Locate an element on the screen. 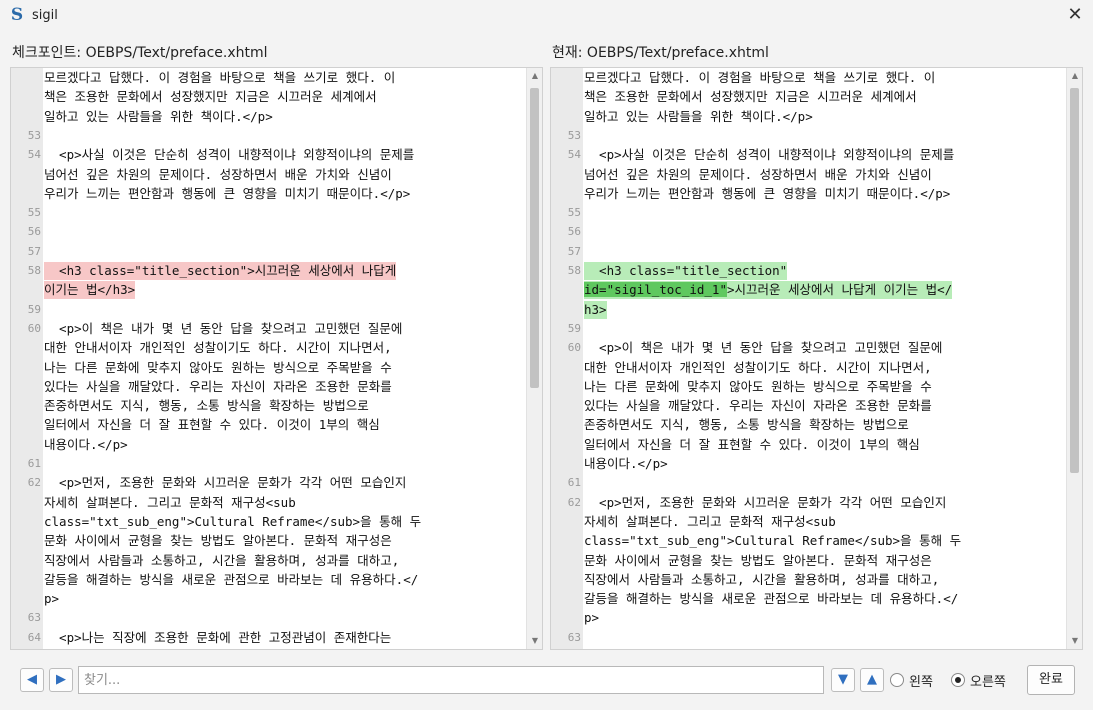 The width and height of the screenshot is (1093, 710). code-line: 나는 다른 문화에 맞추지 않아도 원하는 방식으로 주목받을 수 is located at coordinates (808, 387).